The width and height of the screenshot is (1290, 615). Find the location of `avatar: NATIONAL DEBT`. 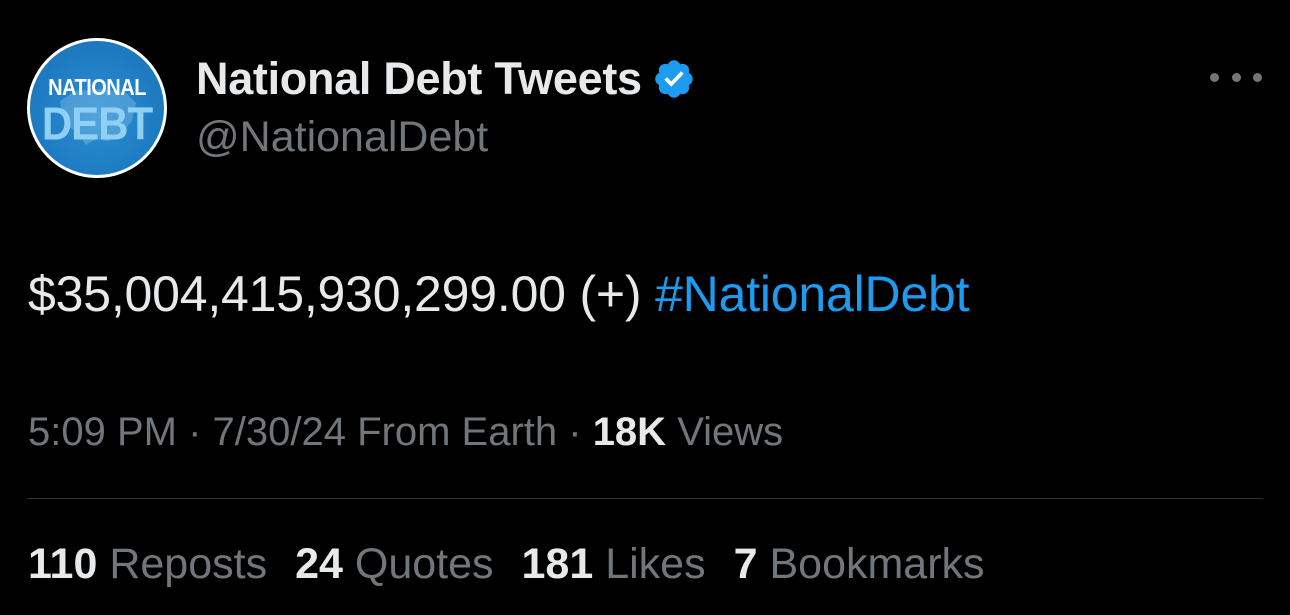

avatar: NATIONAL DEBT is located at coordinates (97, 108).